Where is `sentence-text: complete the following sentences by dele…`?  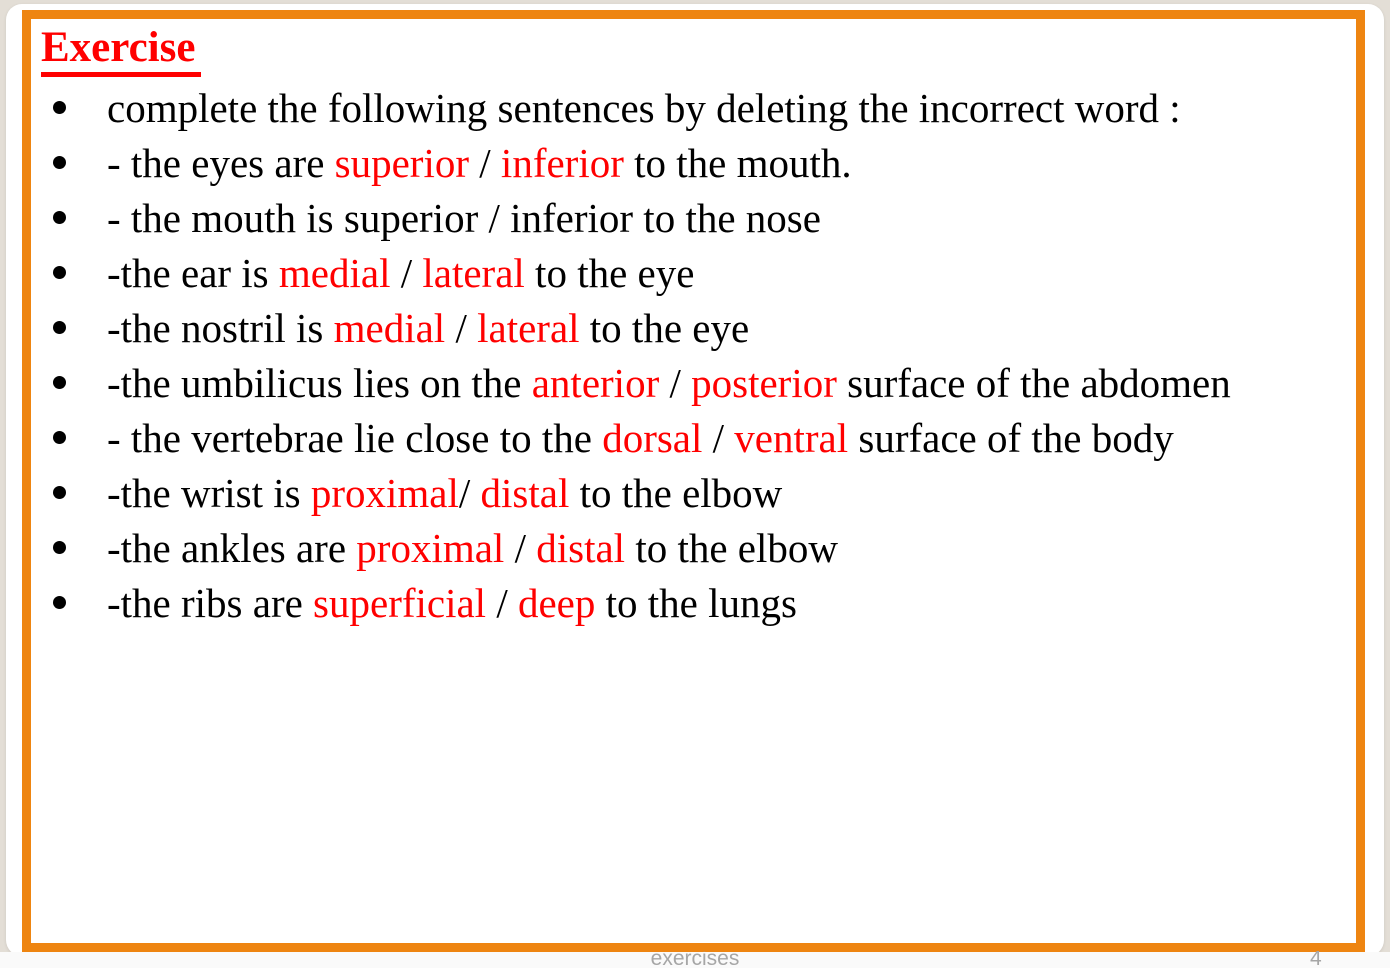
sentence-text: complete the following sentences by dele… is located at coordinates (644, 108).